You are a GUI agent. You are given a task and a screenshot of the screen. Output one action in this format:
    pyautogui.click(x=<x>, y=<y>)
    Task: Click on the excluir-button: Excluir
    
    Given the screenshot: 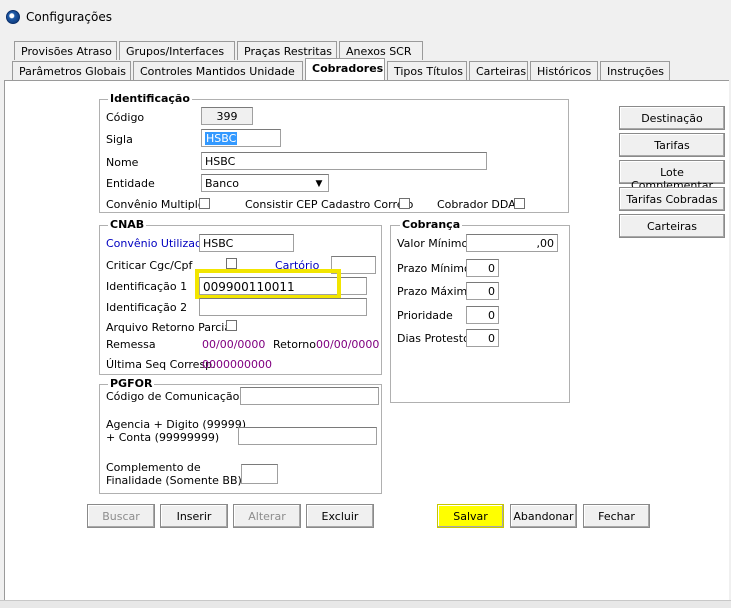 What is the action you would take?
    pyautogui.click(x=340, y=516)
    